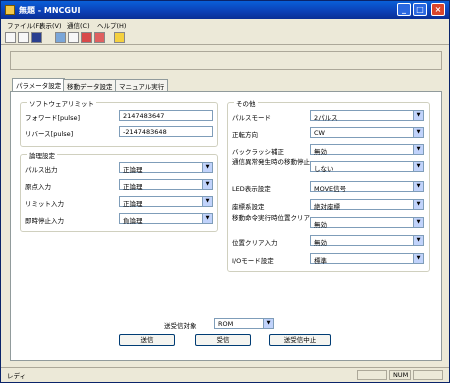 The height and width of the screenshot is (383, 450). Describe the element at coordinates (60, 37) in the screenshot. I see `connect-icon` at that location.